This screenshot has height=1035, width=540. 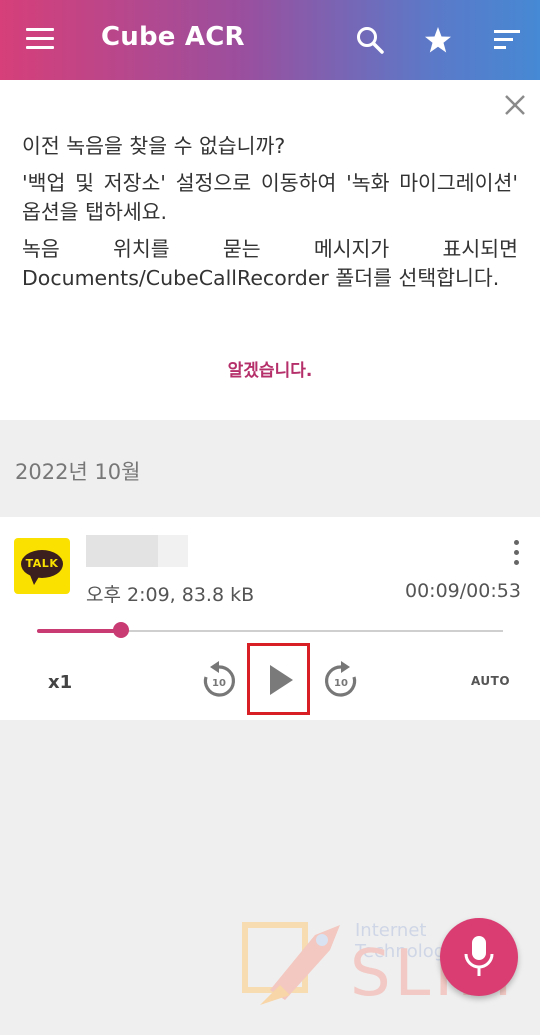 I want to click on star-icon, so click(x=438, y=40).